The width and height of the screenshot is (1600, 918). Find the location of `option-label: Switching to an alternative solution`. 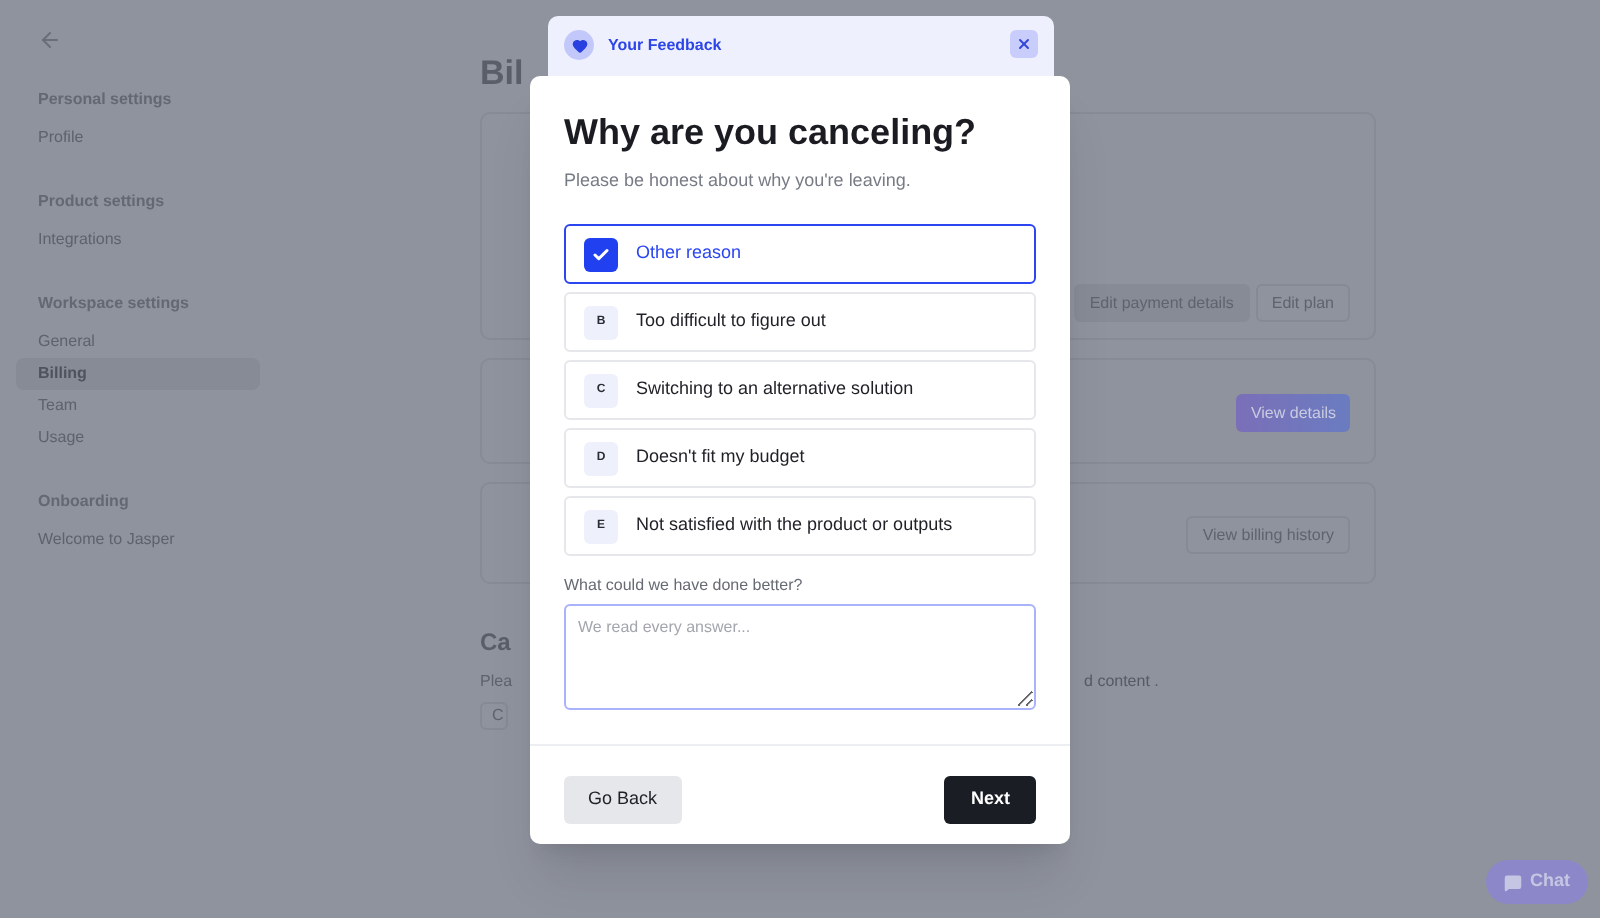

option-label: Switching to an alternative solution is located at coordinates (775, 389).